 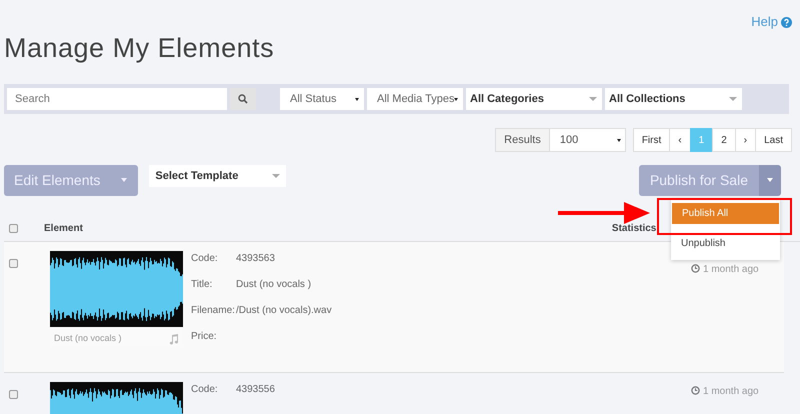 What do you see at coordinates (634, 229) in the screenshot?
I see `column-header: Statistics` at bounding box center [634, 229].